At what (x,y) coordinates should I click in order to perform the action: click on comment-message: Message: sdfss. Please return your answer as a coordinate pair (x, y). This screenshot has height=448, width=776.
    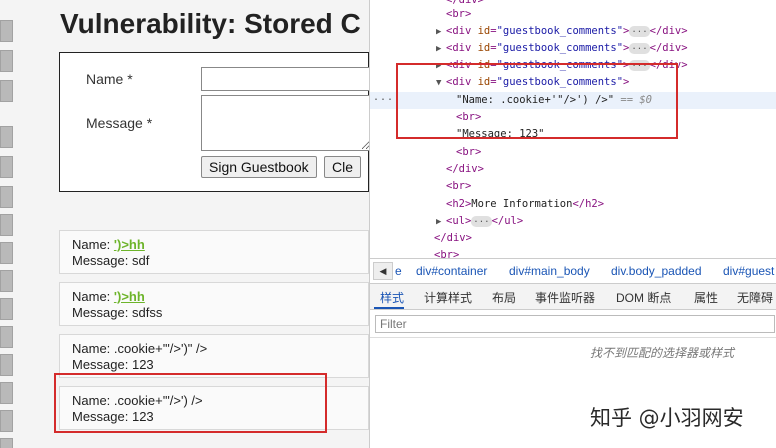
    Looking at the image, I should click on (117, 312).